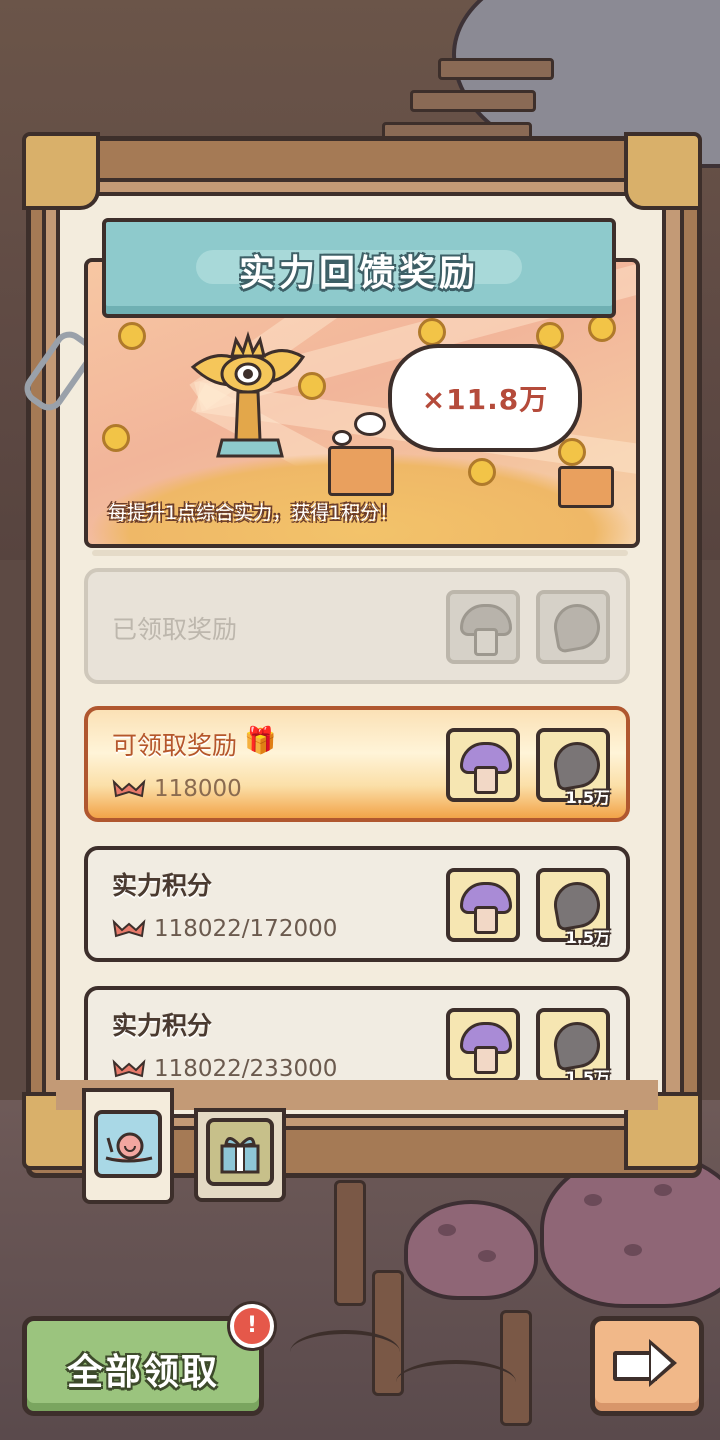 The height and width of the screenshot is (1440, 720). I want to click on background-mushroom, so click(471, 1250).